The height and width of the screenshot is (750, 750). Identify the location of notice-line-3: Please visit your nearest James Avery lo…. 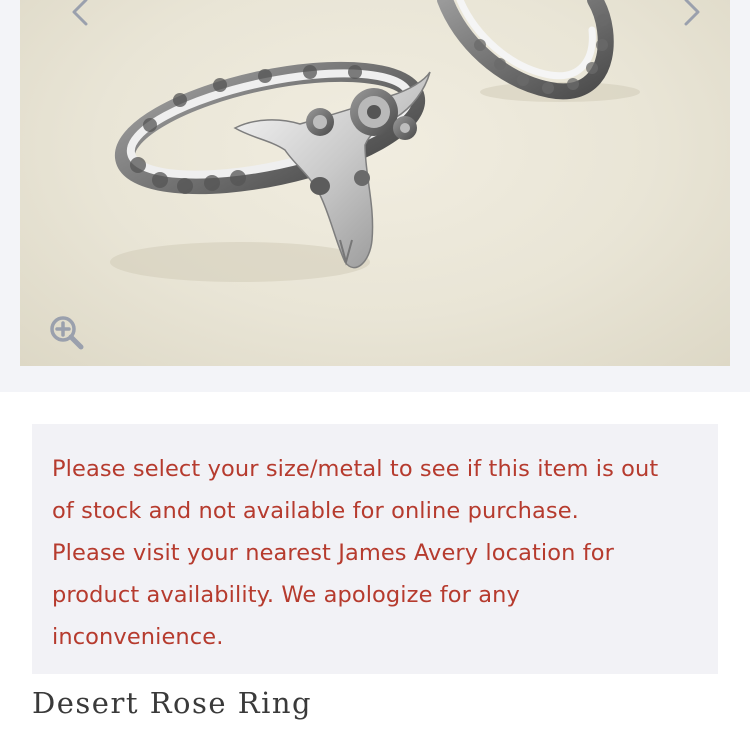
(333, 553).